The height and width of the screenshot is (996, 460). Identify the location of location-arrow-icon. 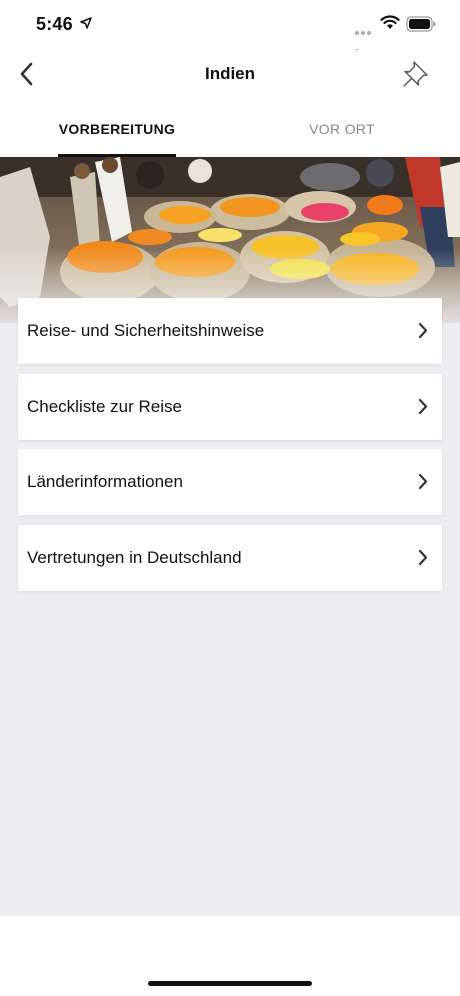
(86, 23).